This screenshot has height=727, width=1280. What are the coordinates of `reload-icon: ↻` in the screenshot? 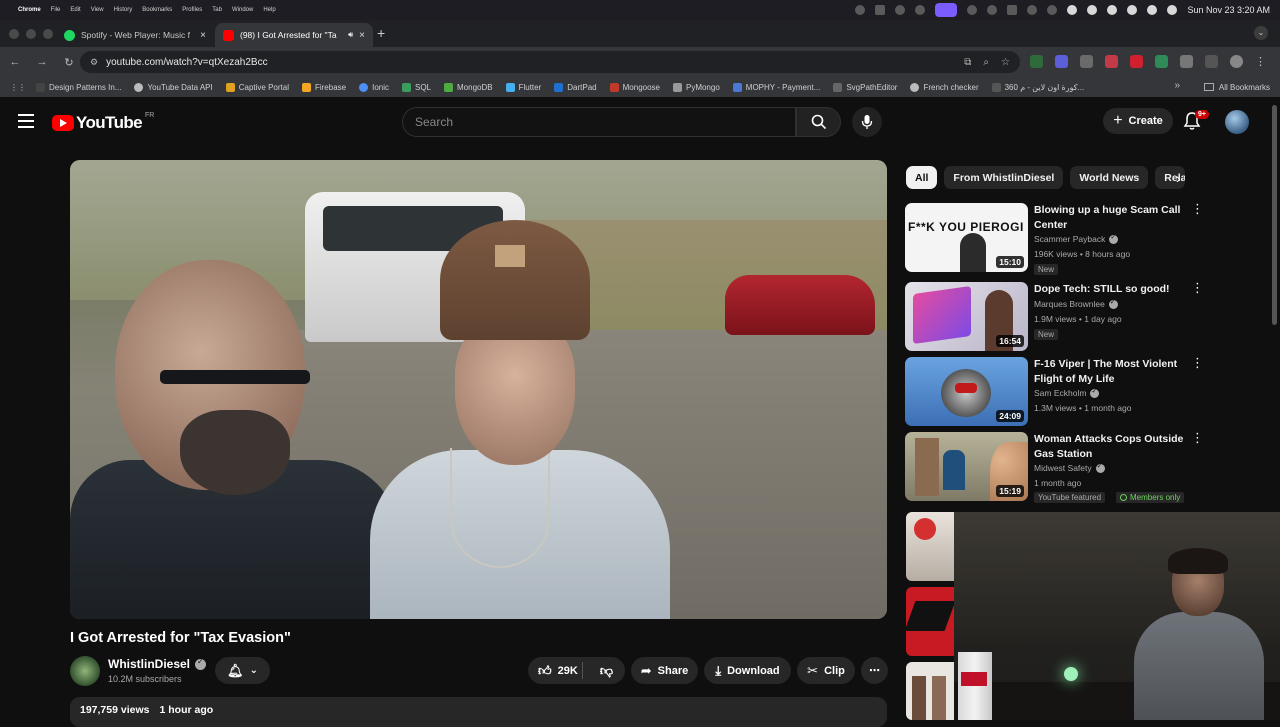 It's located at (69, 62).